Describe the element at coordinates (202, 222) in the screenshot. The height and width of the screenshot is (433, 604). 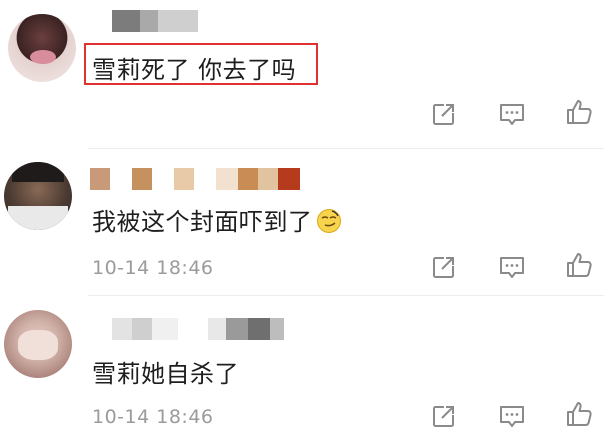
I see `comment-text-body: 我被这个封面吓到了` at that location.